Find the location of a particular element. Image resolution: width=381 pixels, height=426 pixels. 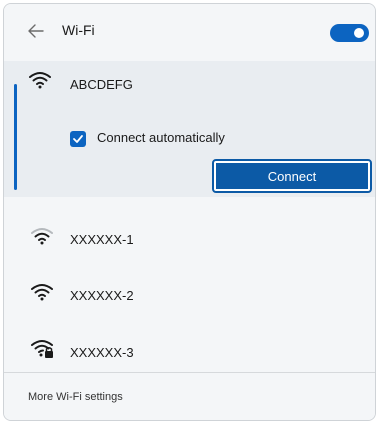

network-name: XXXXXX-1 is located at coordinates (102, 239).